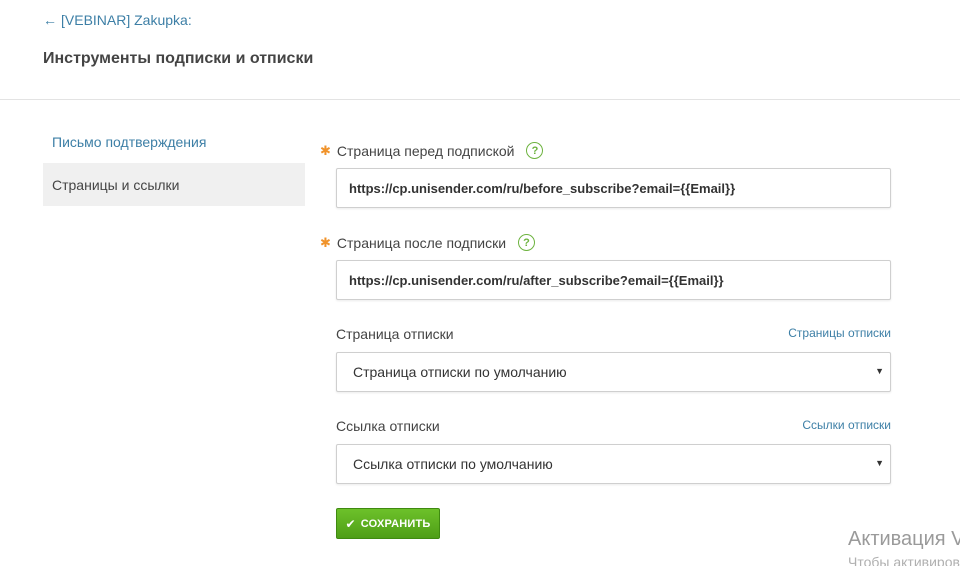 The height and width of the screenshot is (566, 960). Describe the element at coordinates (350, 523) in the screenshot. I see `check-icon: ✔` at that location.